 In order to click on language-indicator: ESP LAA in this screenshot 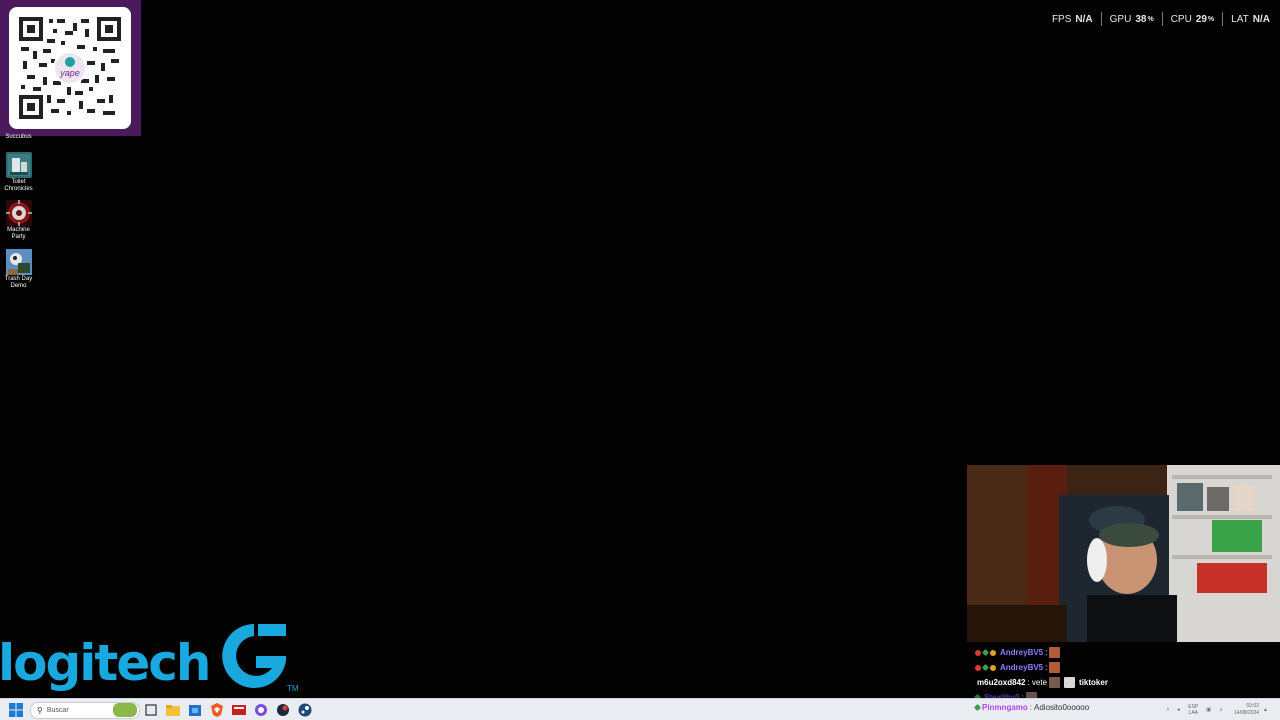, I will do `click(1193, 710)`.